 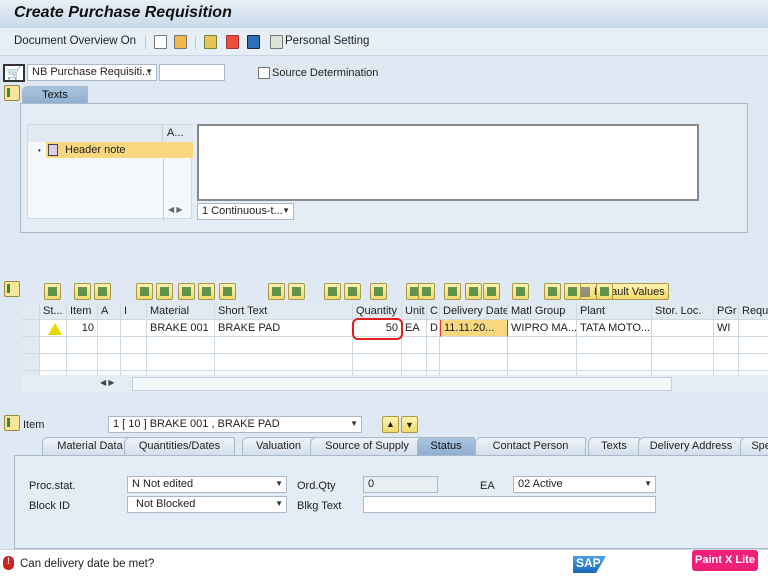 I want to click on personal-setting-button: Personal Setting, so click(x=327, y=41).